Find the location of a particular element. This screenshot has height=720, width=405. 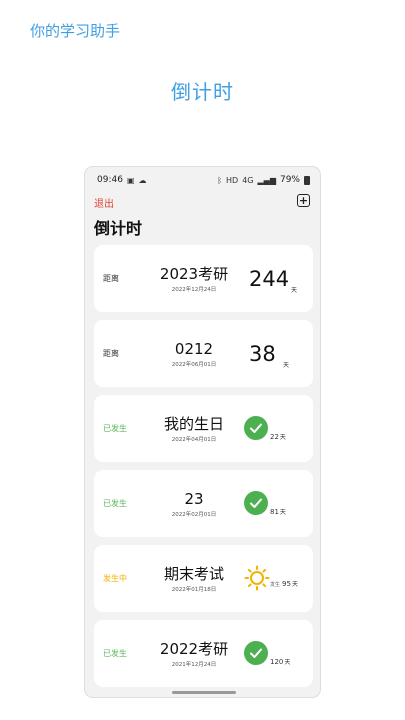

card-days-row: 81天 is located at coordinates (278, 511).